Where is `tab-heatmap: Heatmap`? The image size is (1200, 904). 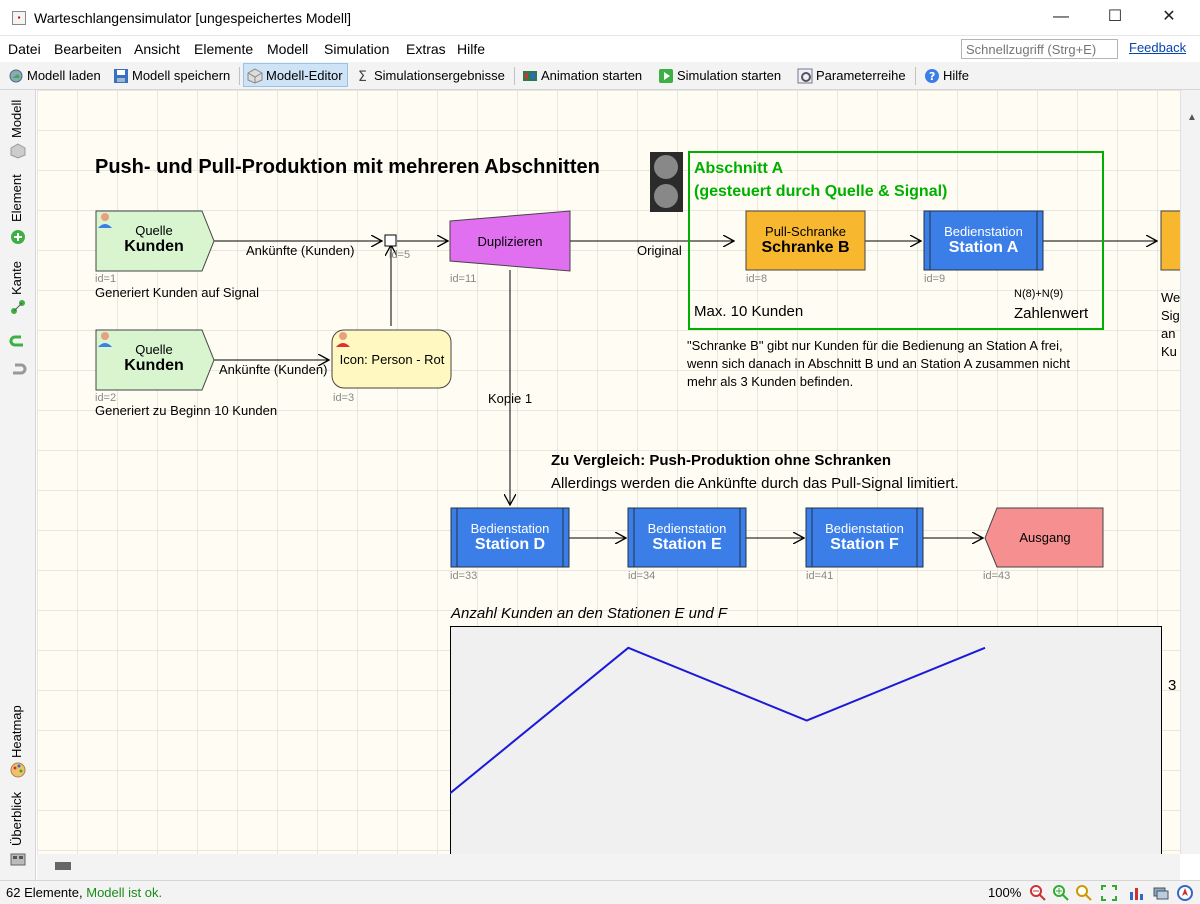 tab-heatmap: Heatmap is located at coordinates (16, 731).